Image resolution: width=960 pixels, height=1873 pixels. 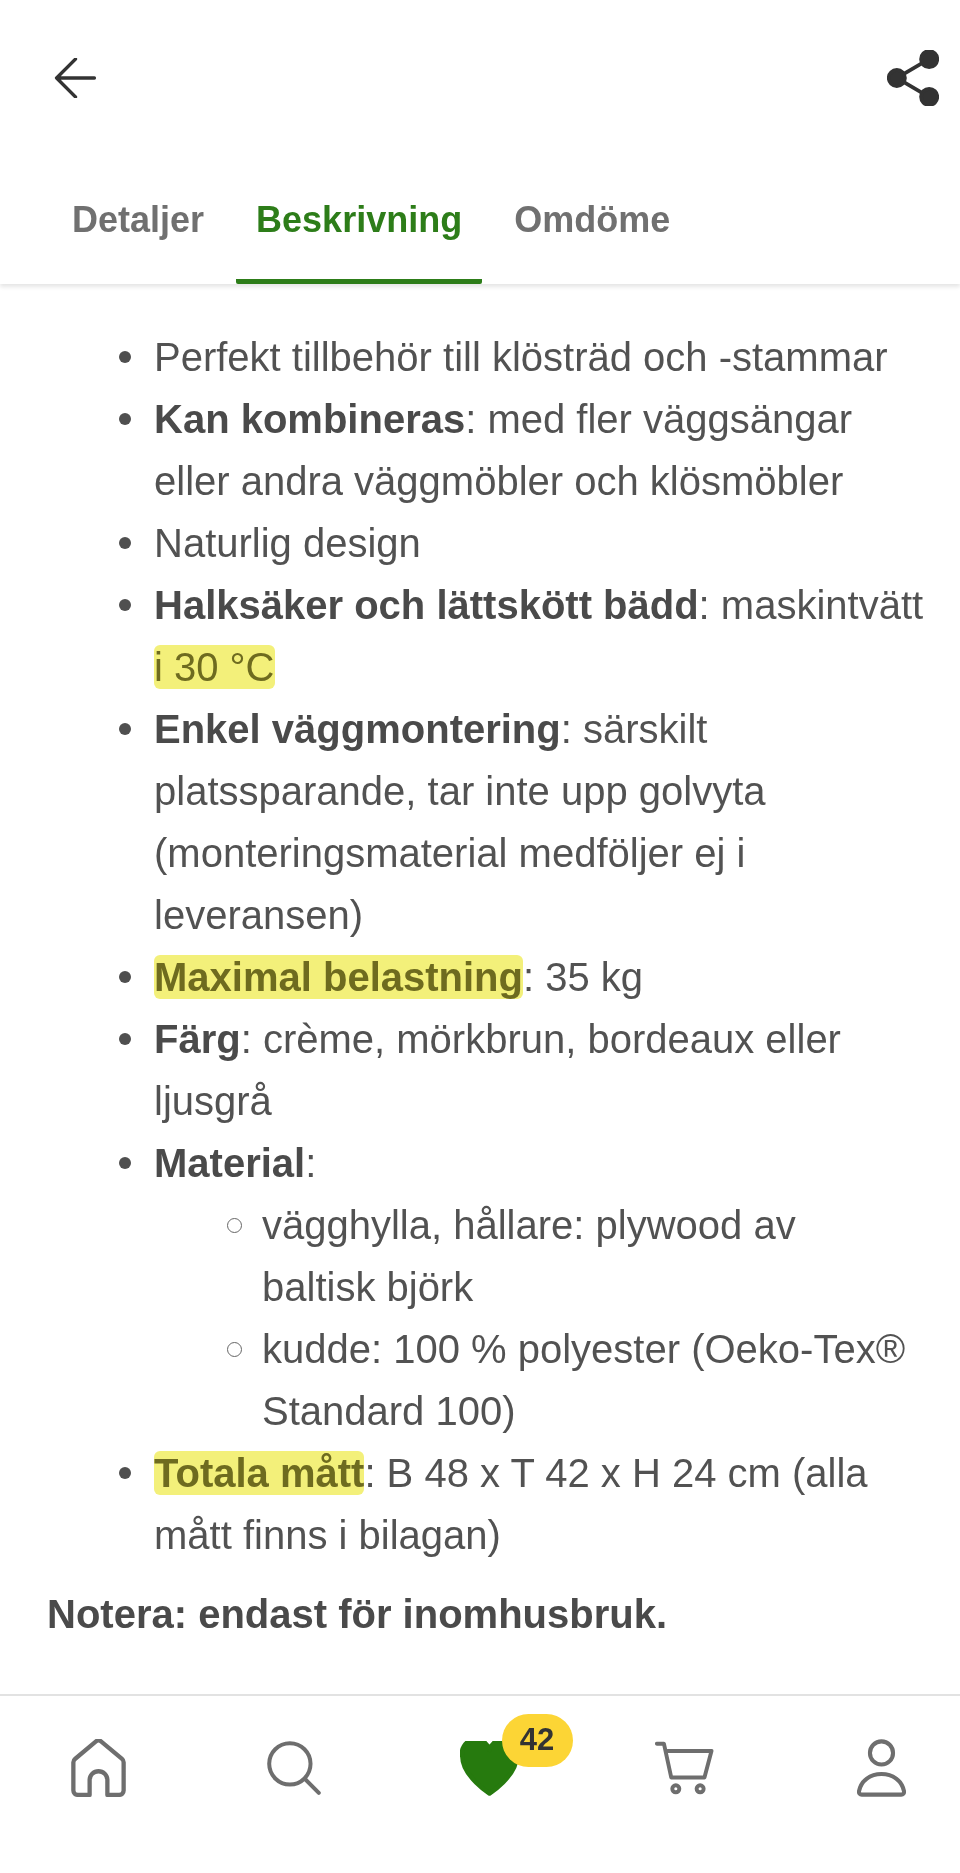 I want to click on cart-icon, so click(x=685, y=1768).